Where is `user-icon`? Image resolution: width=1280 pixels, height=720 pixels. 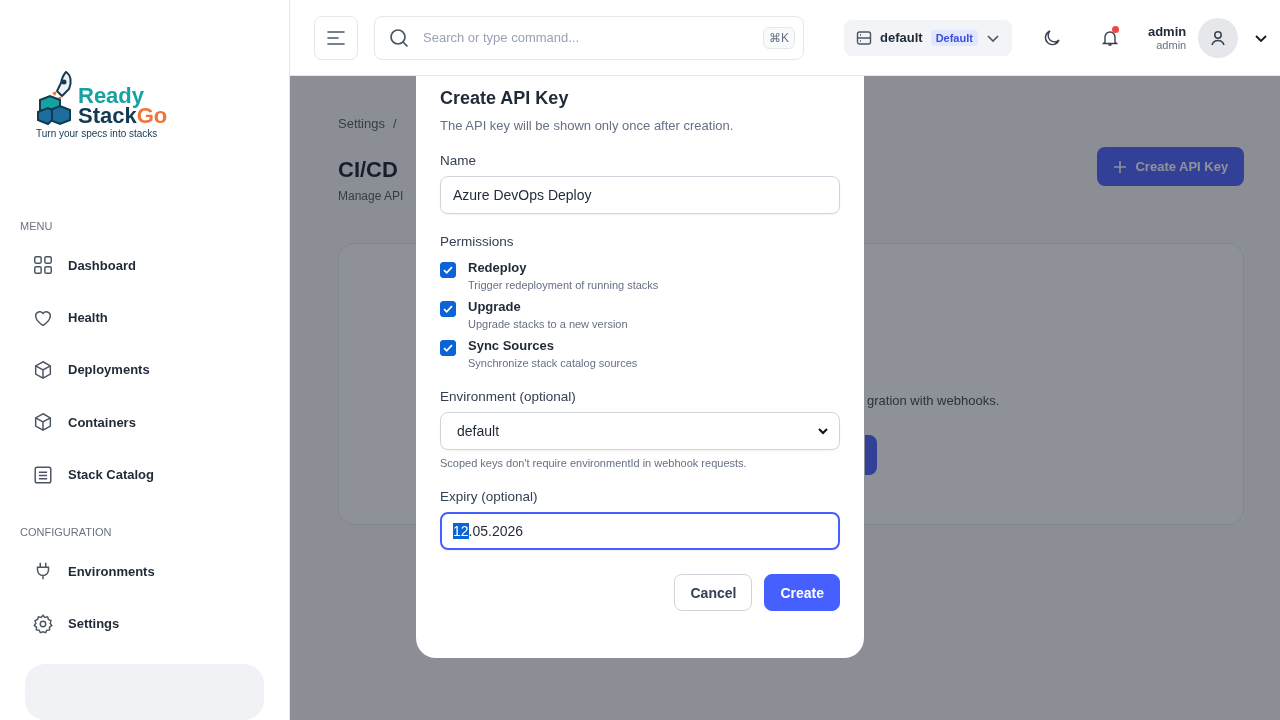
user-icon is located at coordinates (1218, 37).